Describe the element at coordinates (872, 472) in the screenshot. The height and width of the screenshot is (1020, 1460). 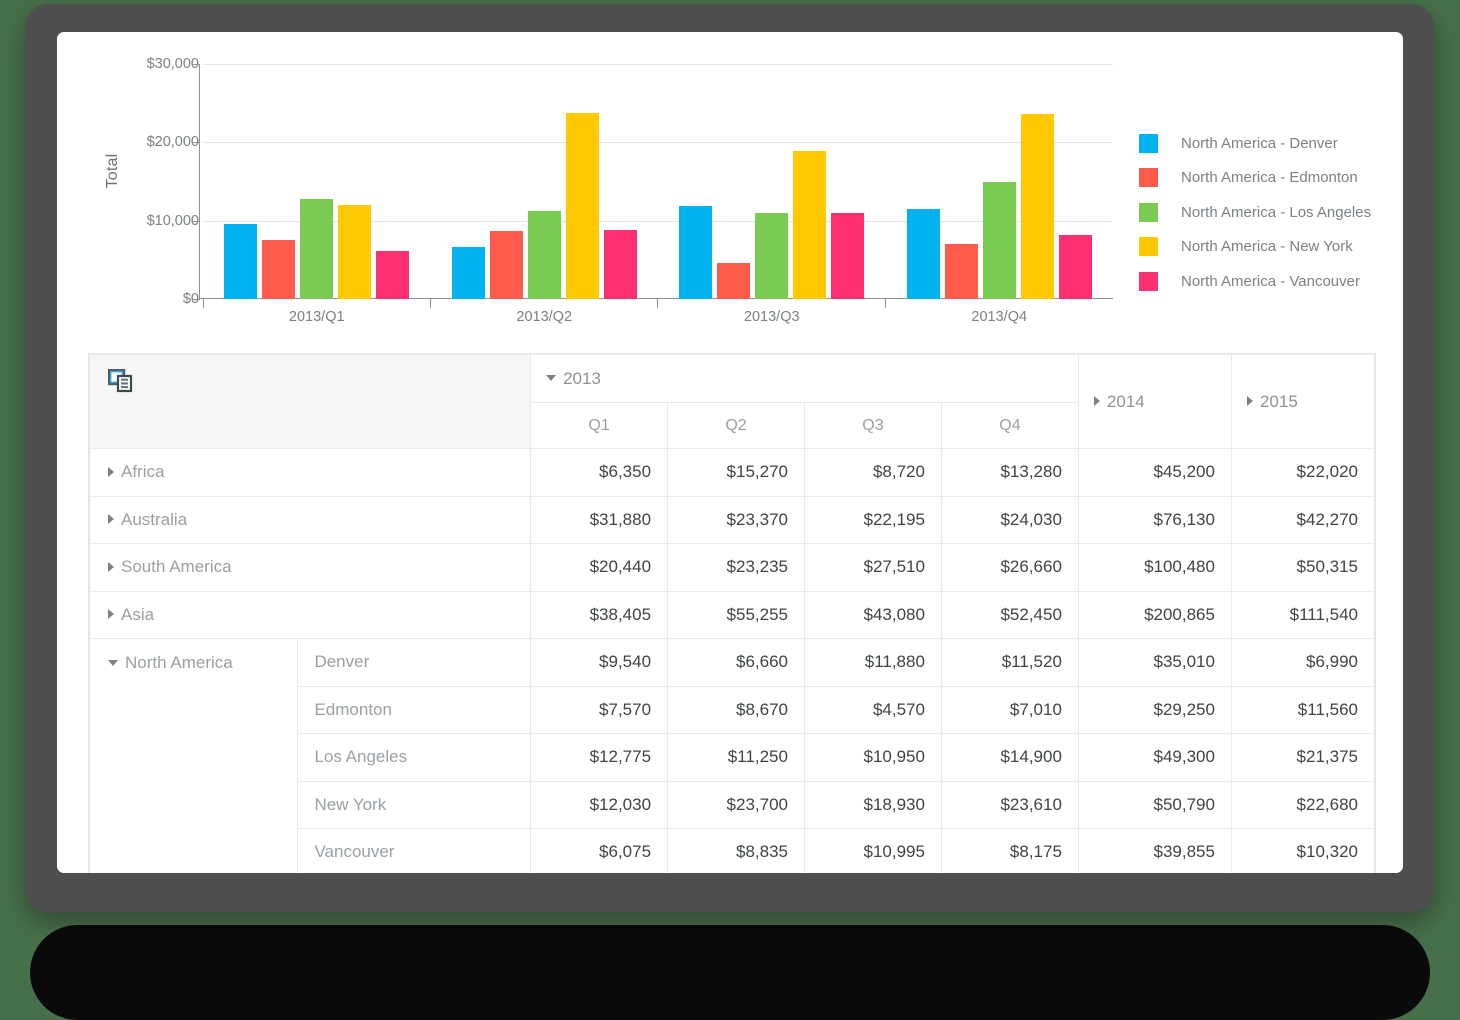
I see `pivot-value-cell: $8,720` at that location.